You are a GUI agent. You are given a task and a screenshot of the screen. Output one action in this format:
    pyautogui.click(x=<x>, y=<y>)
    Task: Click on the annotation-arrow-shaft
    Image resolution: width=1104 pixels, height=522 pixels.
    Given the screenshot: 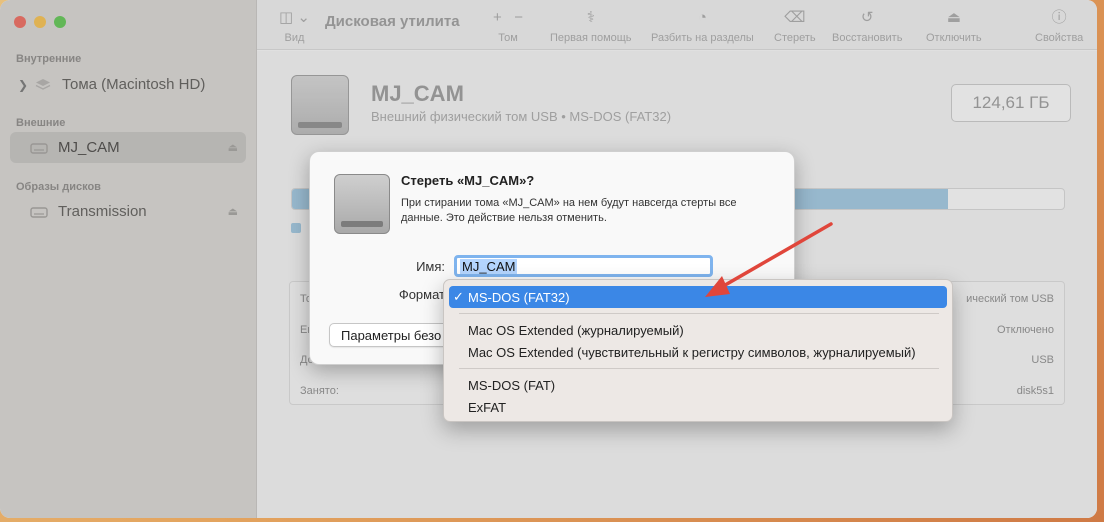 What is the action you would take?
    pyautogui.click(x=775, y=256)
    